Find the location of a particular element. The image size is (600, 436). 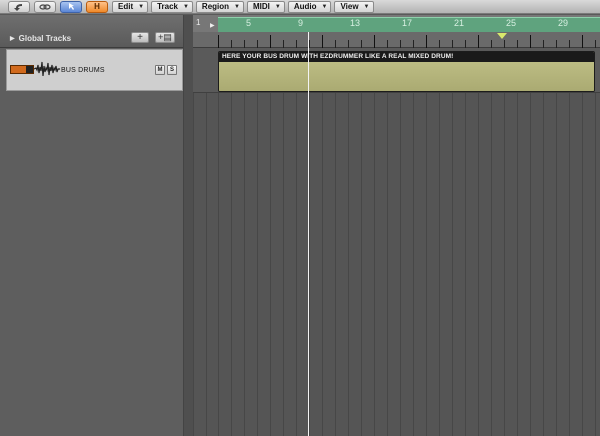

bar-ruler: 1 ▶ 5 9 13 17 21 25 29 is located at coordinates (396, 31).